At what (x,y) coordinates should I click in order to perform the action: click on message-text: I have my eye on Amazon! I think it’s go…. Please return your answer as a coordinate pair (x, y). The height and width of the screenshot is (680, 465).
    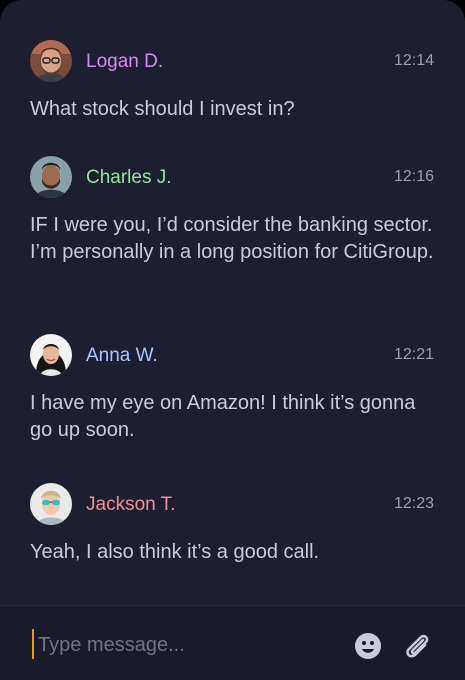
    Looking at the image, I should click on (223, 416).